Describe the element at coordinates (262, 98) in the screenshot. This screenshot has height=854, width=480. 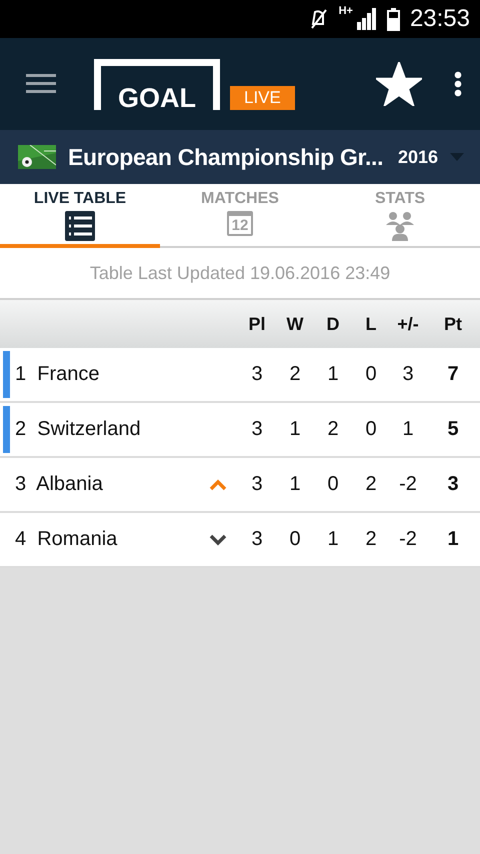
I see `live-badge: LIVE` at that location.